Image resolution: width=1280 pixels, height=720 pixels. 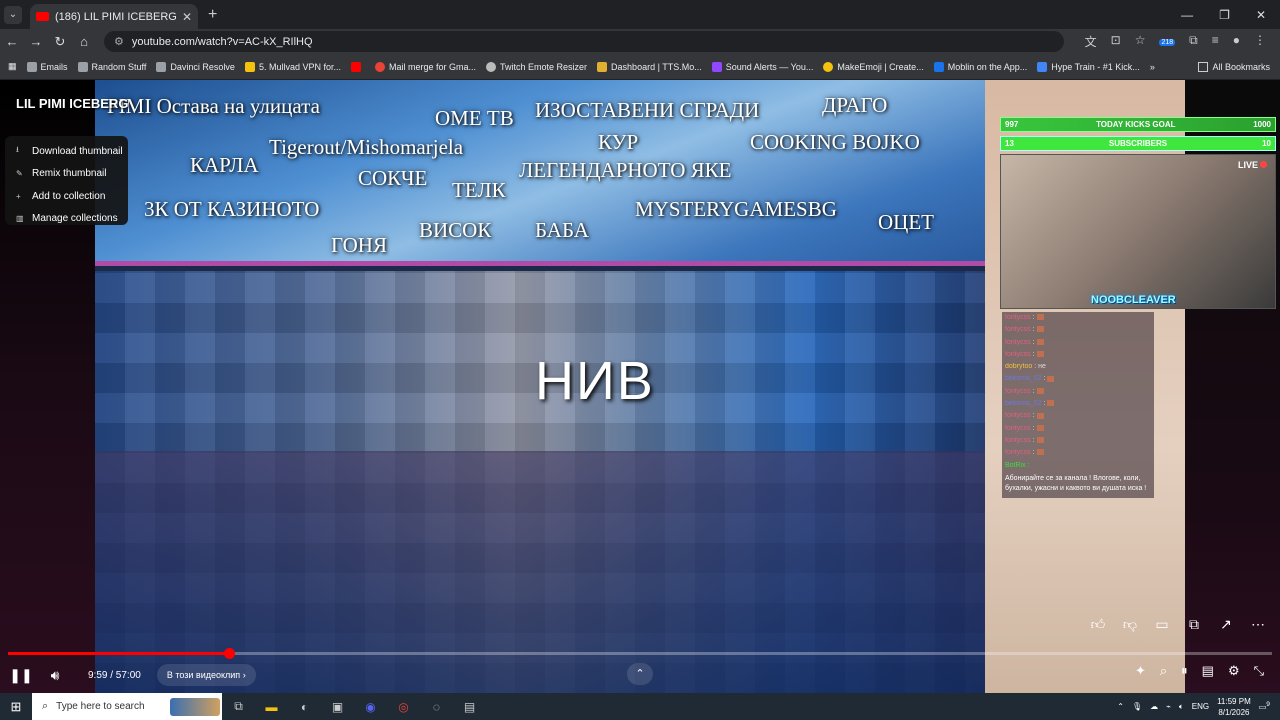 What do you see at coordinates (195, 66) in the screenshot?
I see `bookmark-item: Davinci Resolve` at bounding box center [195, 66].